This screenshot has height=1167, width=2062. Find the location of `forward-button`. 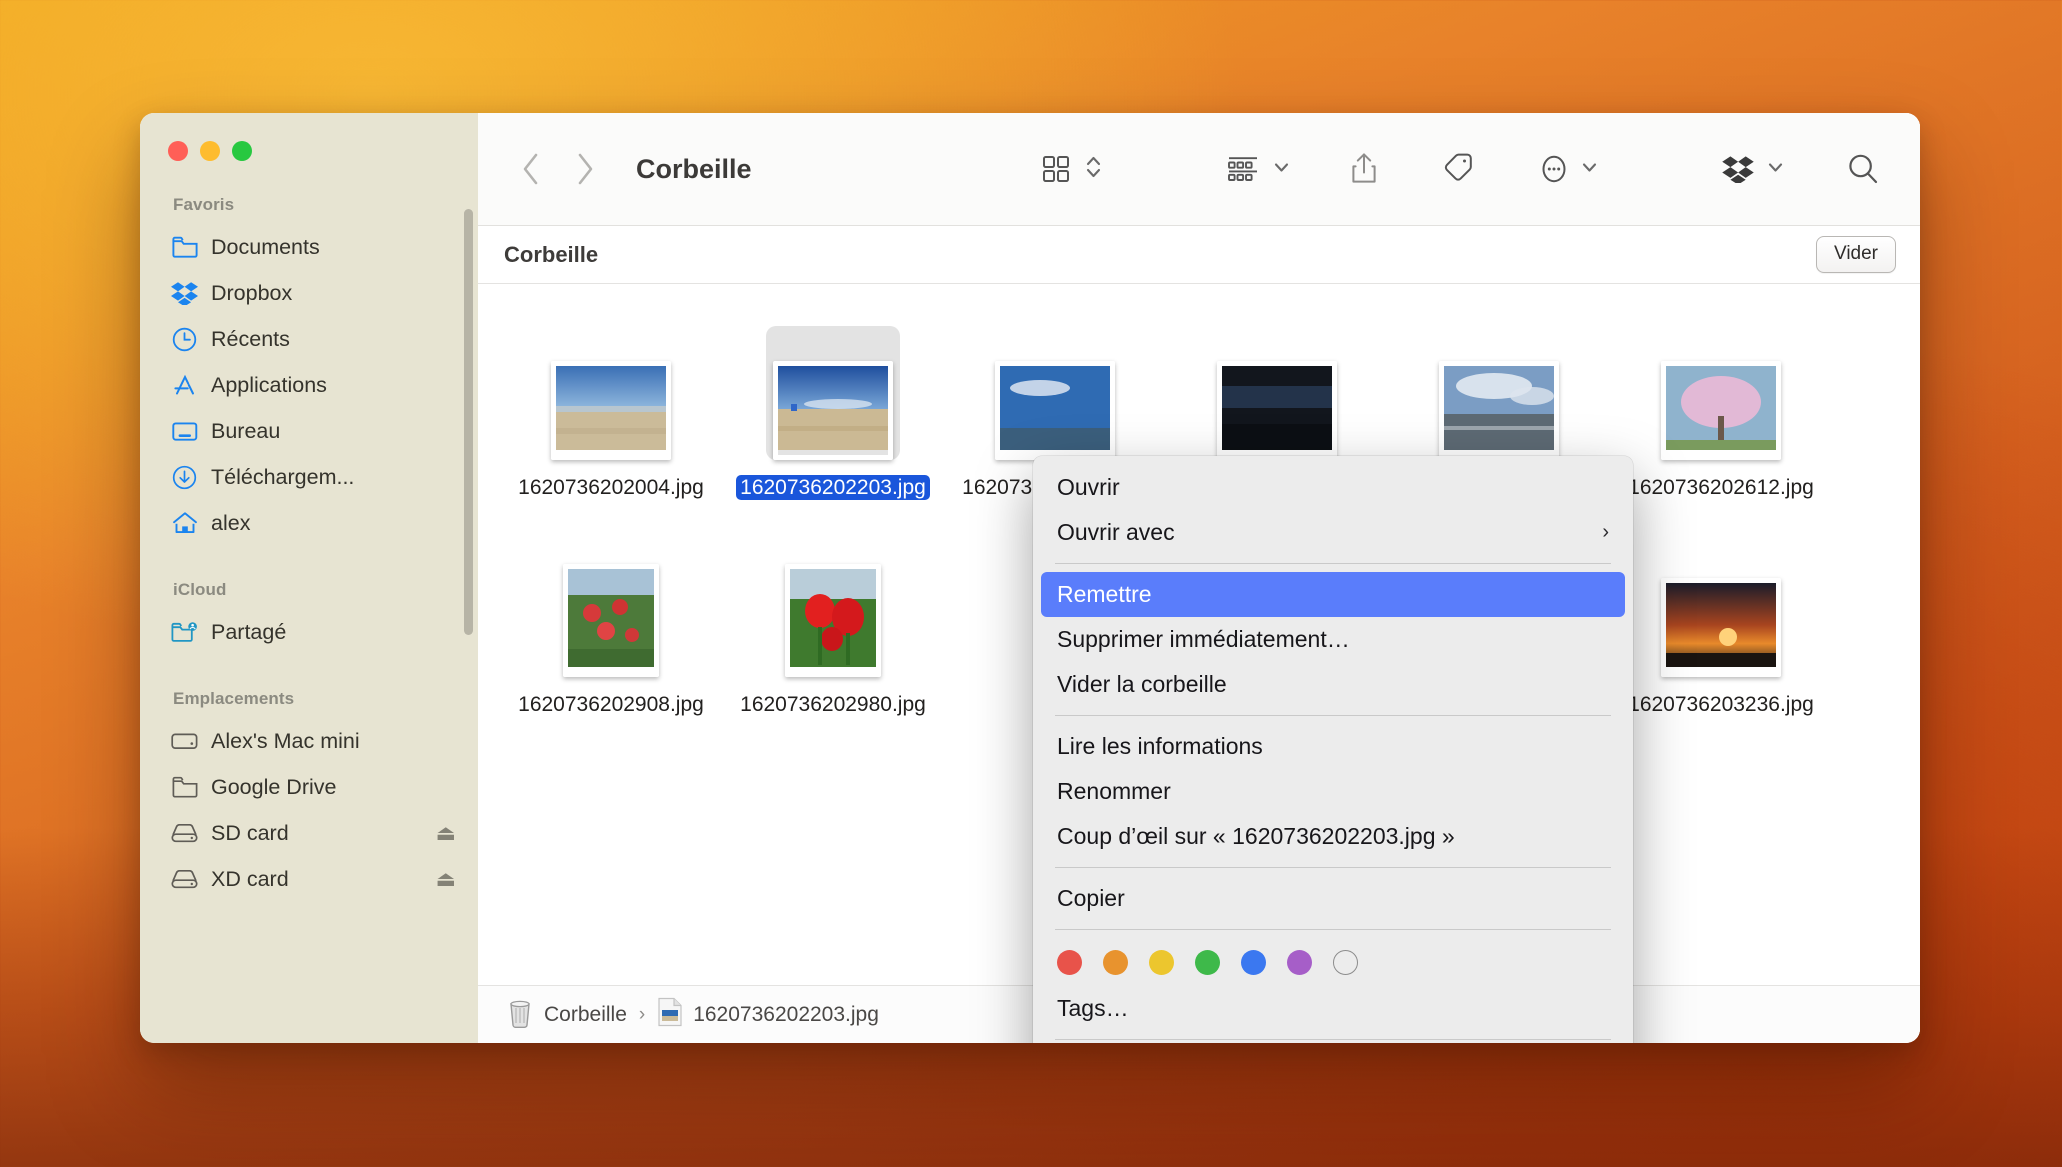

forward-button is located at coordinates (586, 169).